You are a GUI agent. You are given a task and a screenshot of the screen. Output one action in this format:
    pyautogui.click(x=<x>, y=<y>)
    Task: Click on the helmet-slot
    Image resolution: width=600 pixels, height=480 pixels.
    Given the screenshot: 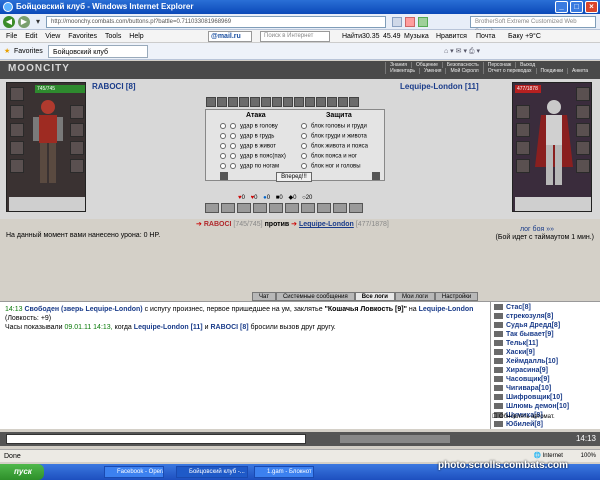 What is the action you would take?
    pyautogui.click(x=17, y=94)
    